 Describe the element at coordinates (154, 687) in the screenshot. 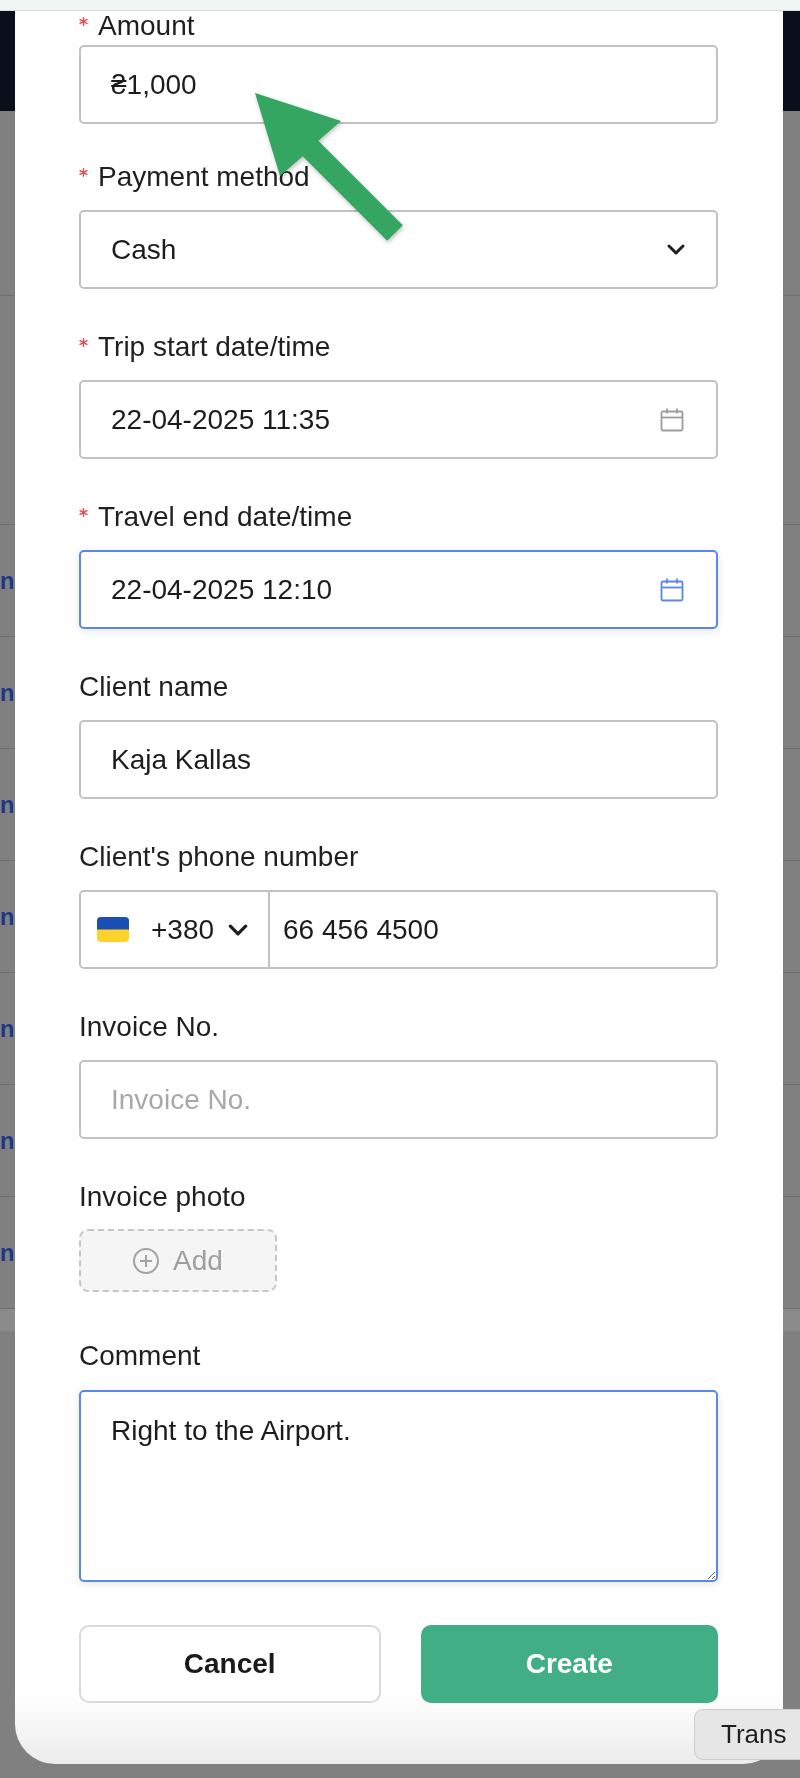

I see `field-label: Client name` at that location.